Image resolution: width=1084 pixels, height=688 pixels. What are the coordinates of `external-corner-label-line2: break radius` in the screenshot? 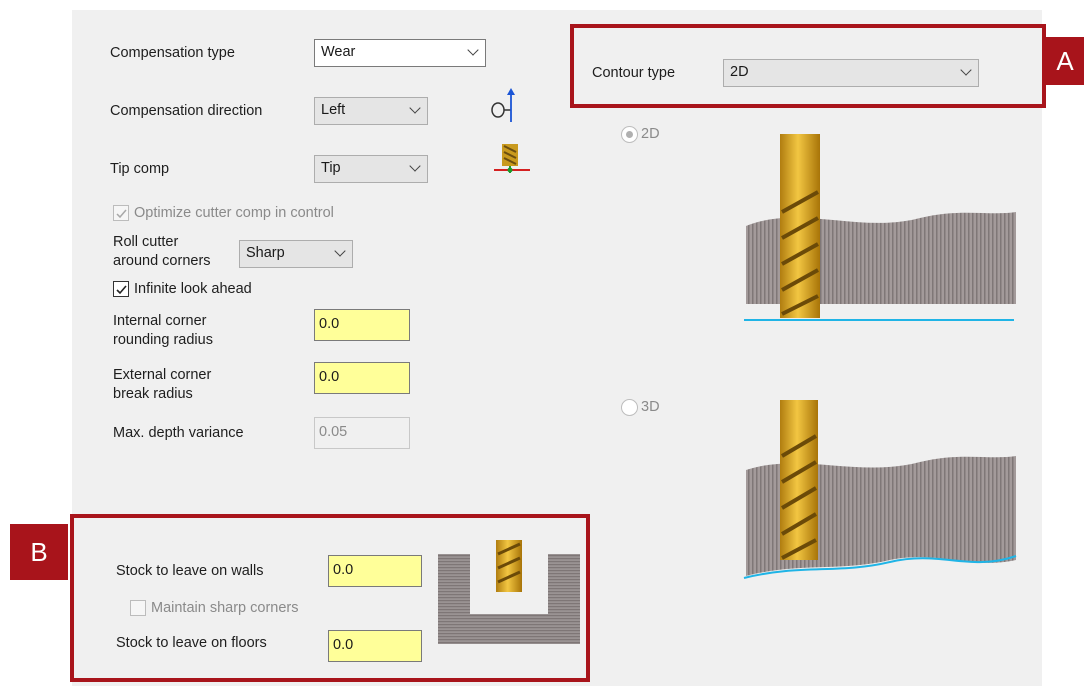 It's located at (153, 394).